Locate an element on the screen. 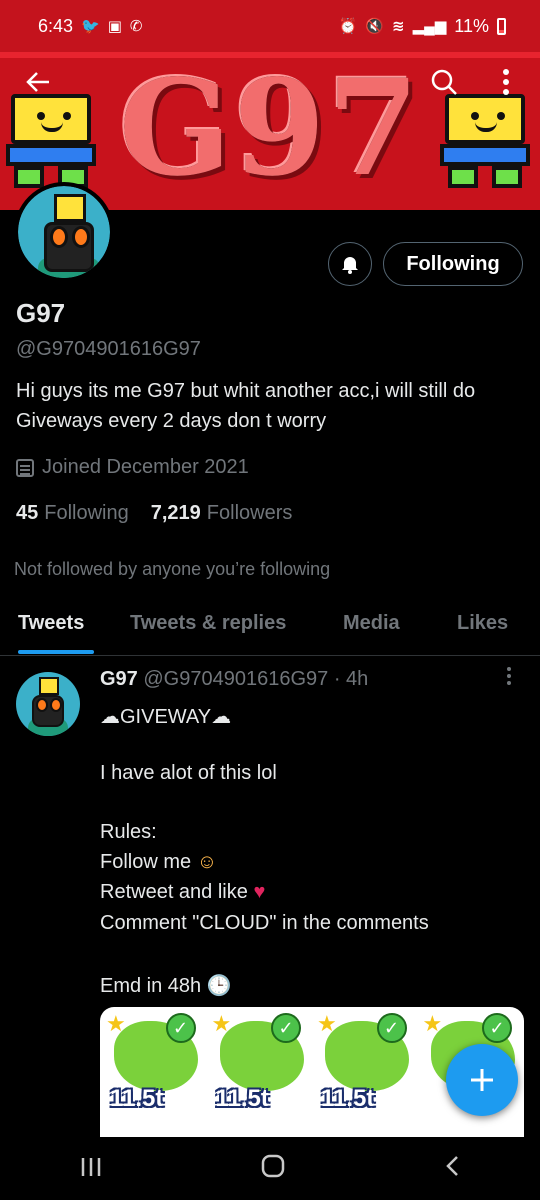 The height and width of the screenshot is (1200, 540). tweet-author-name: G97 is located at coordinates (119, 679).